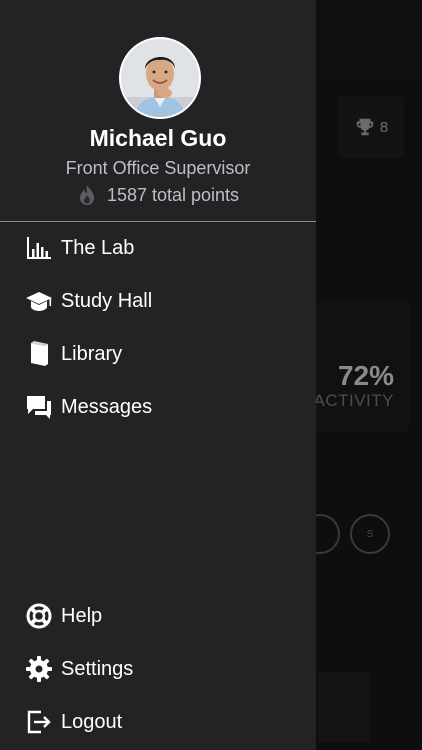  What do you see at coordinates (158, 138) in the screenshot?
I see `user-name: Michael Guo` at bounding box center [158, 138].